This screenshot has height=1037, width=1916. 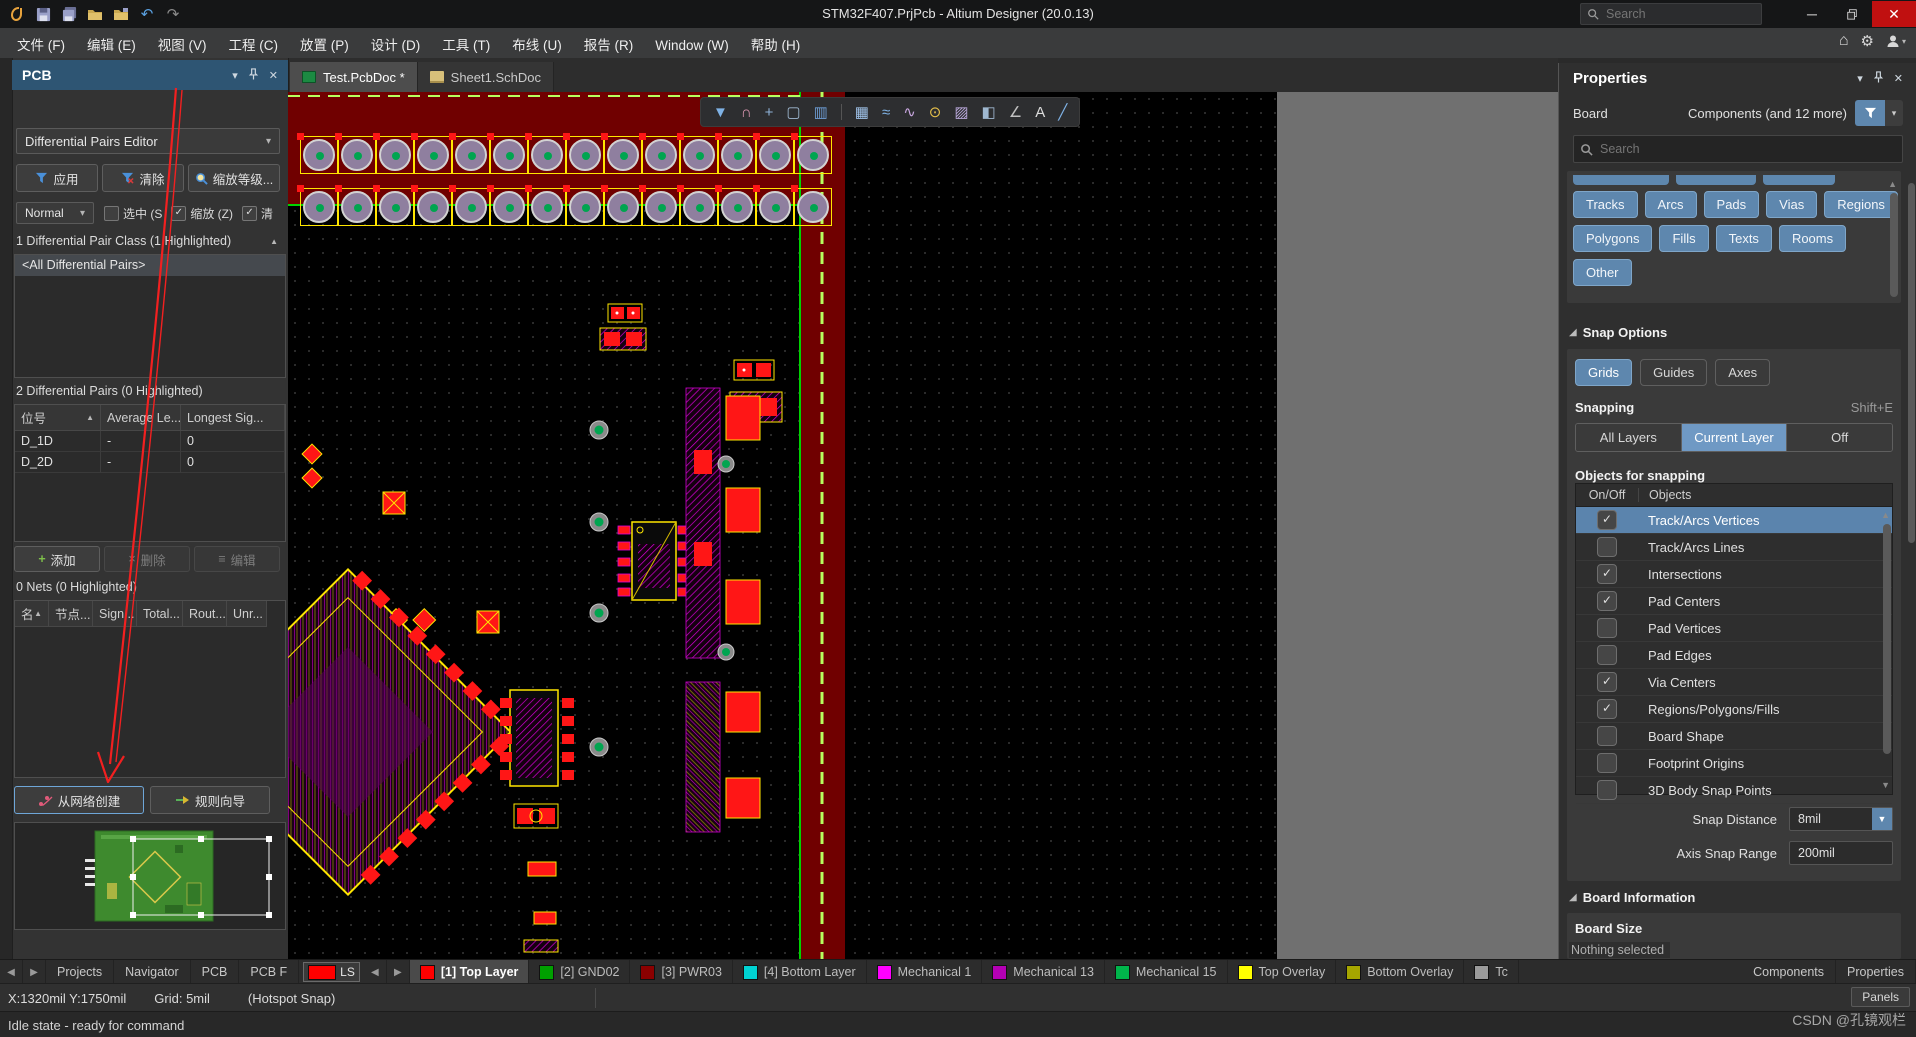 I want to click on table-scroll-up-icon: ▲, so click(x=1885, y=515).